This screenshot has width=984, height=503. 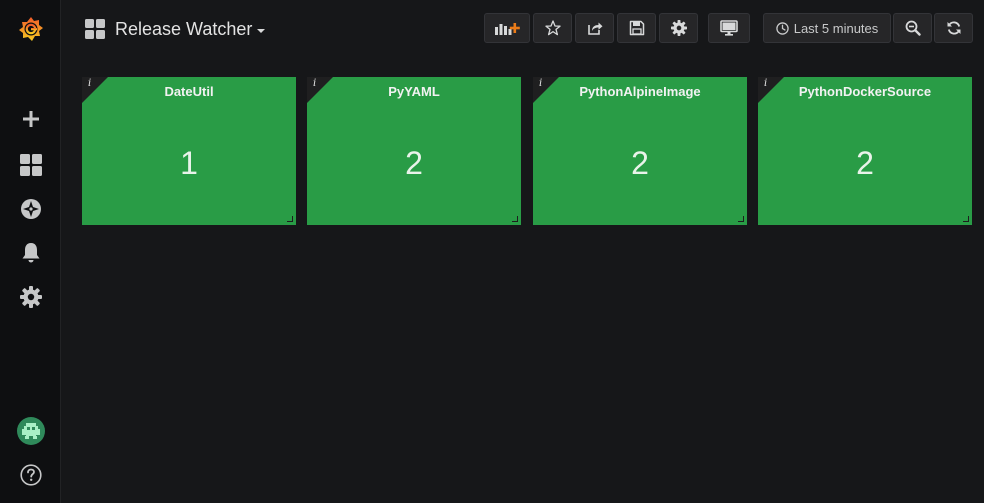 I want to click on share-icon, so click(x=594, y=28).